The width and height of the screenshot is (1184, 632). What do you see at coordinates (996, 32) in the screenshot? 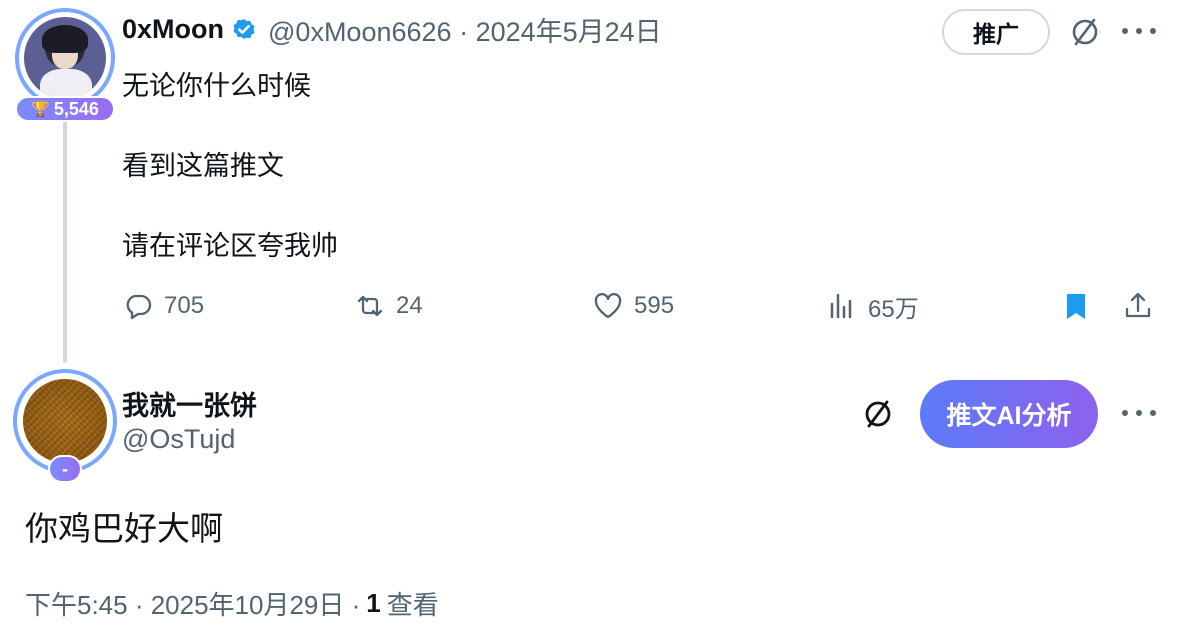
I see `promote-button: 推广` at bounding box center [996, 32].